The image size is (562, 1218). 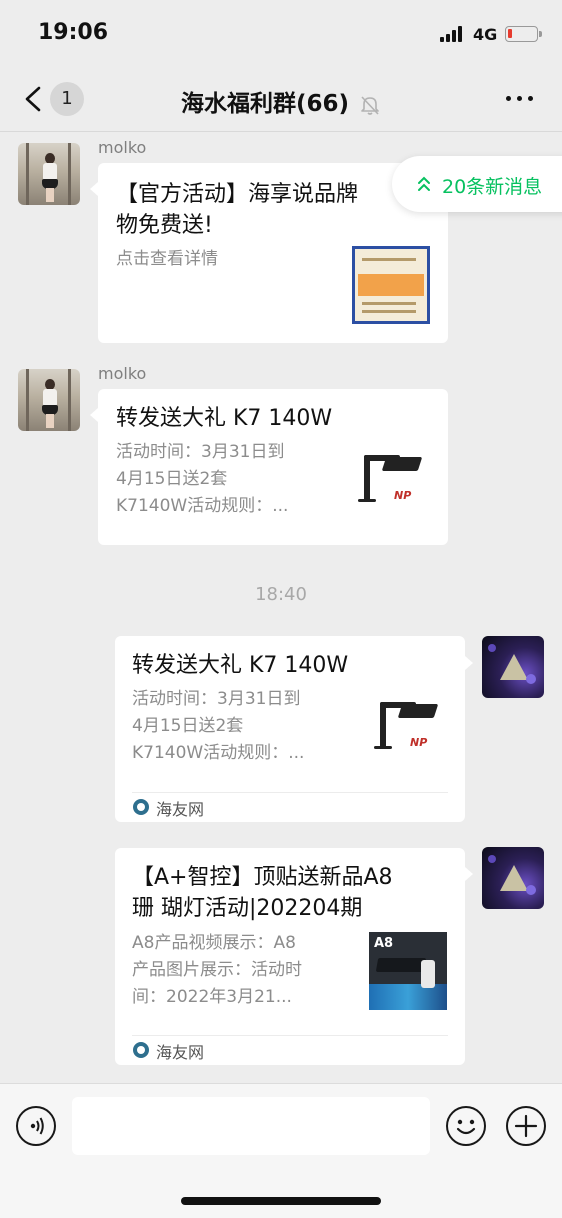 I want to click on chat-nav-bar: 1 海水福利群(66), so click(x=281, y=99).